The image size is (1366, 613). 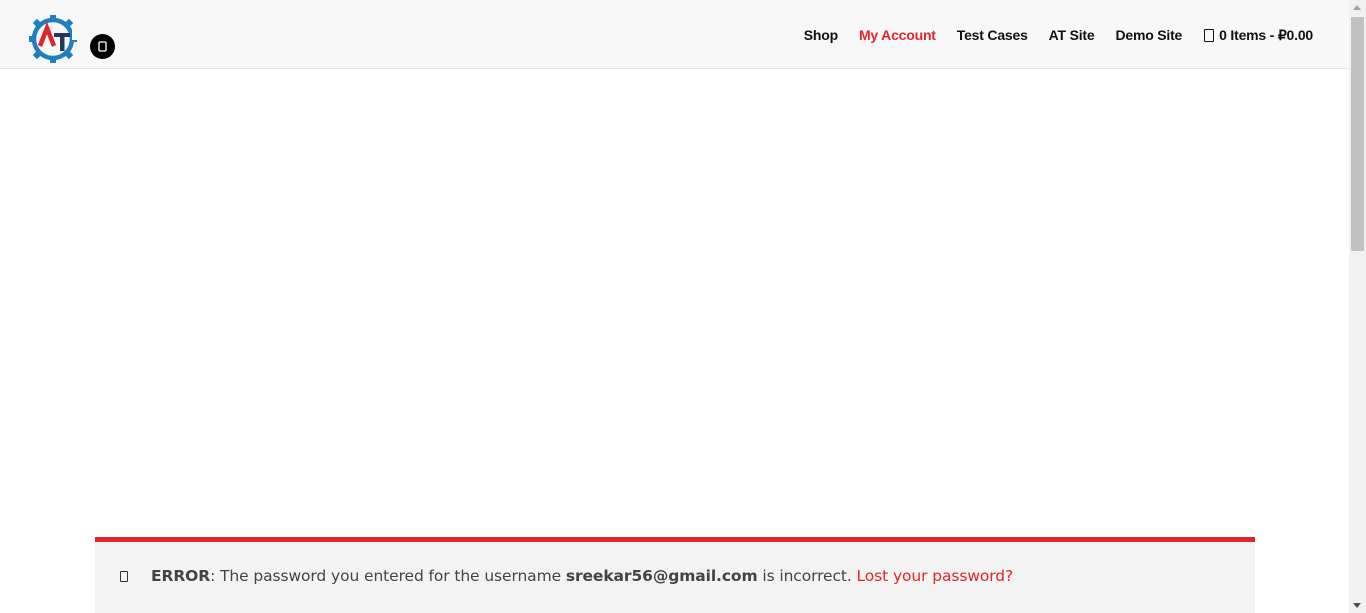 What do you see at coordinates (807, 576) in the screenshot?
I see `error-message-suffix: is incorrect.` at bounding box center [807, 576].